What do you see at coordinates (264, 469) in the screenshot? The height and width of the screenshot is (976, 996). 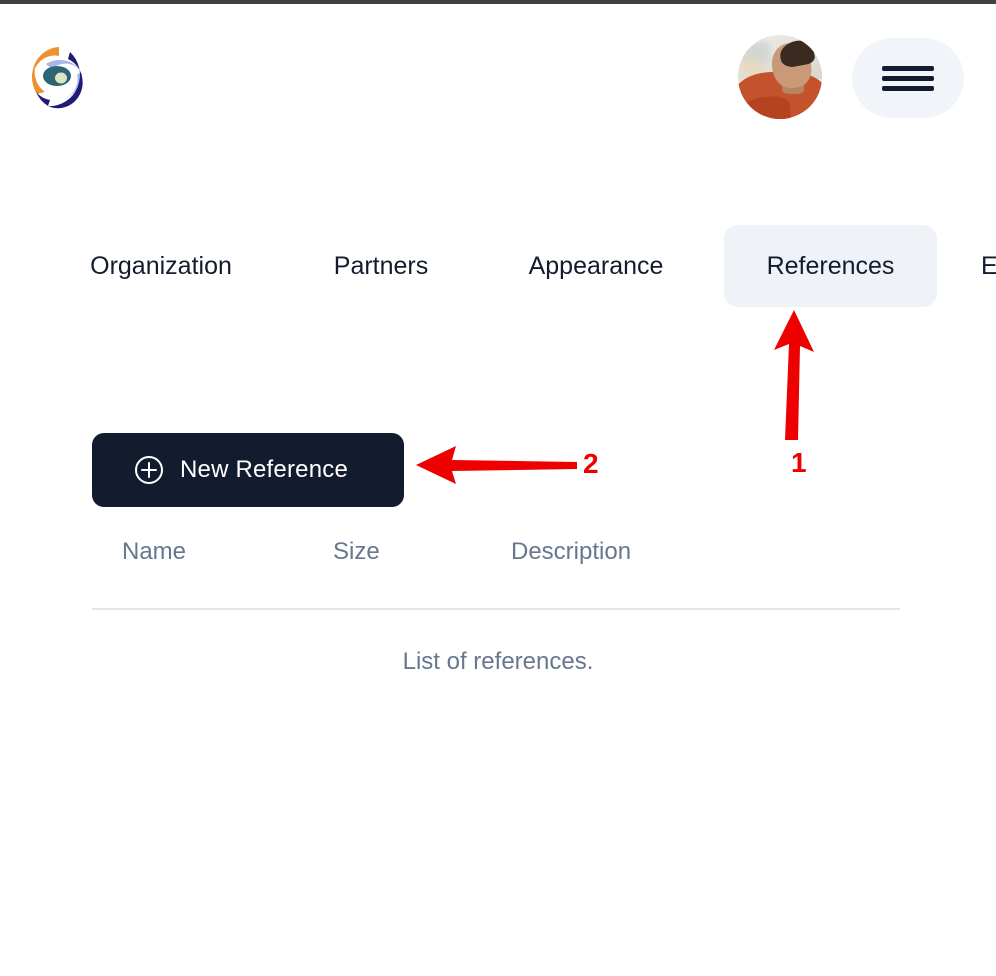 I see `new-reference-label: New Reference` at bounding box center [264, 469].